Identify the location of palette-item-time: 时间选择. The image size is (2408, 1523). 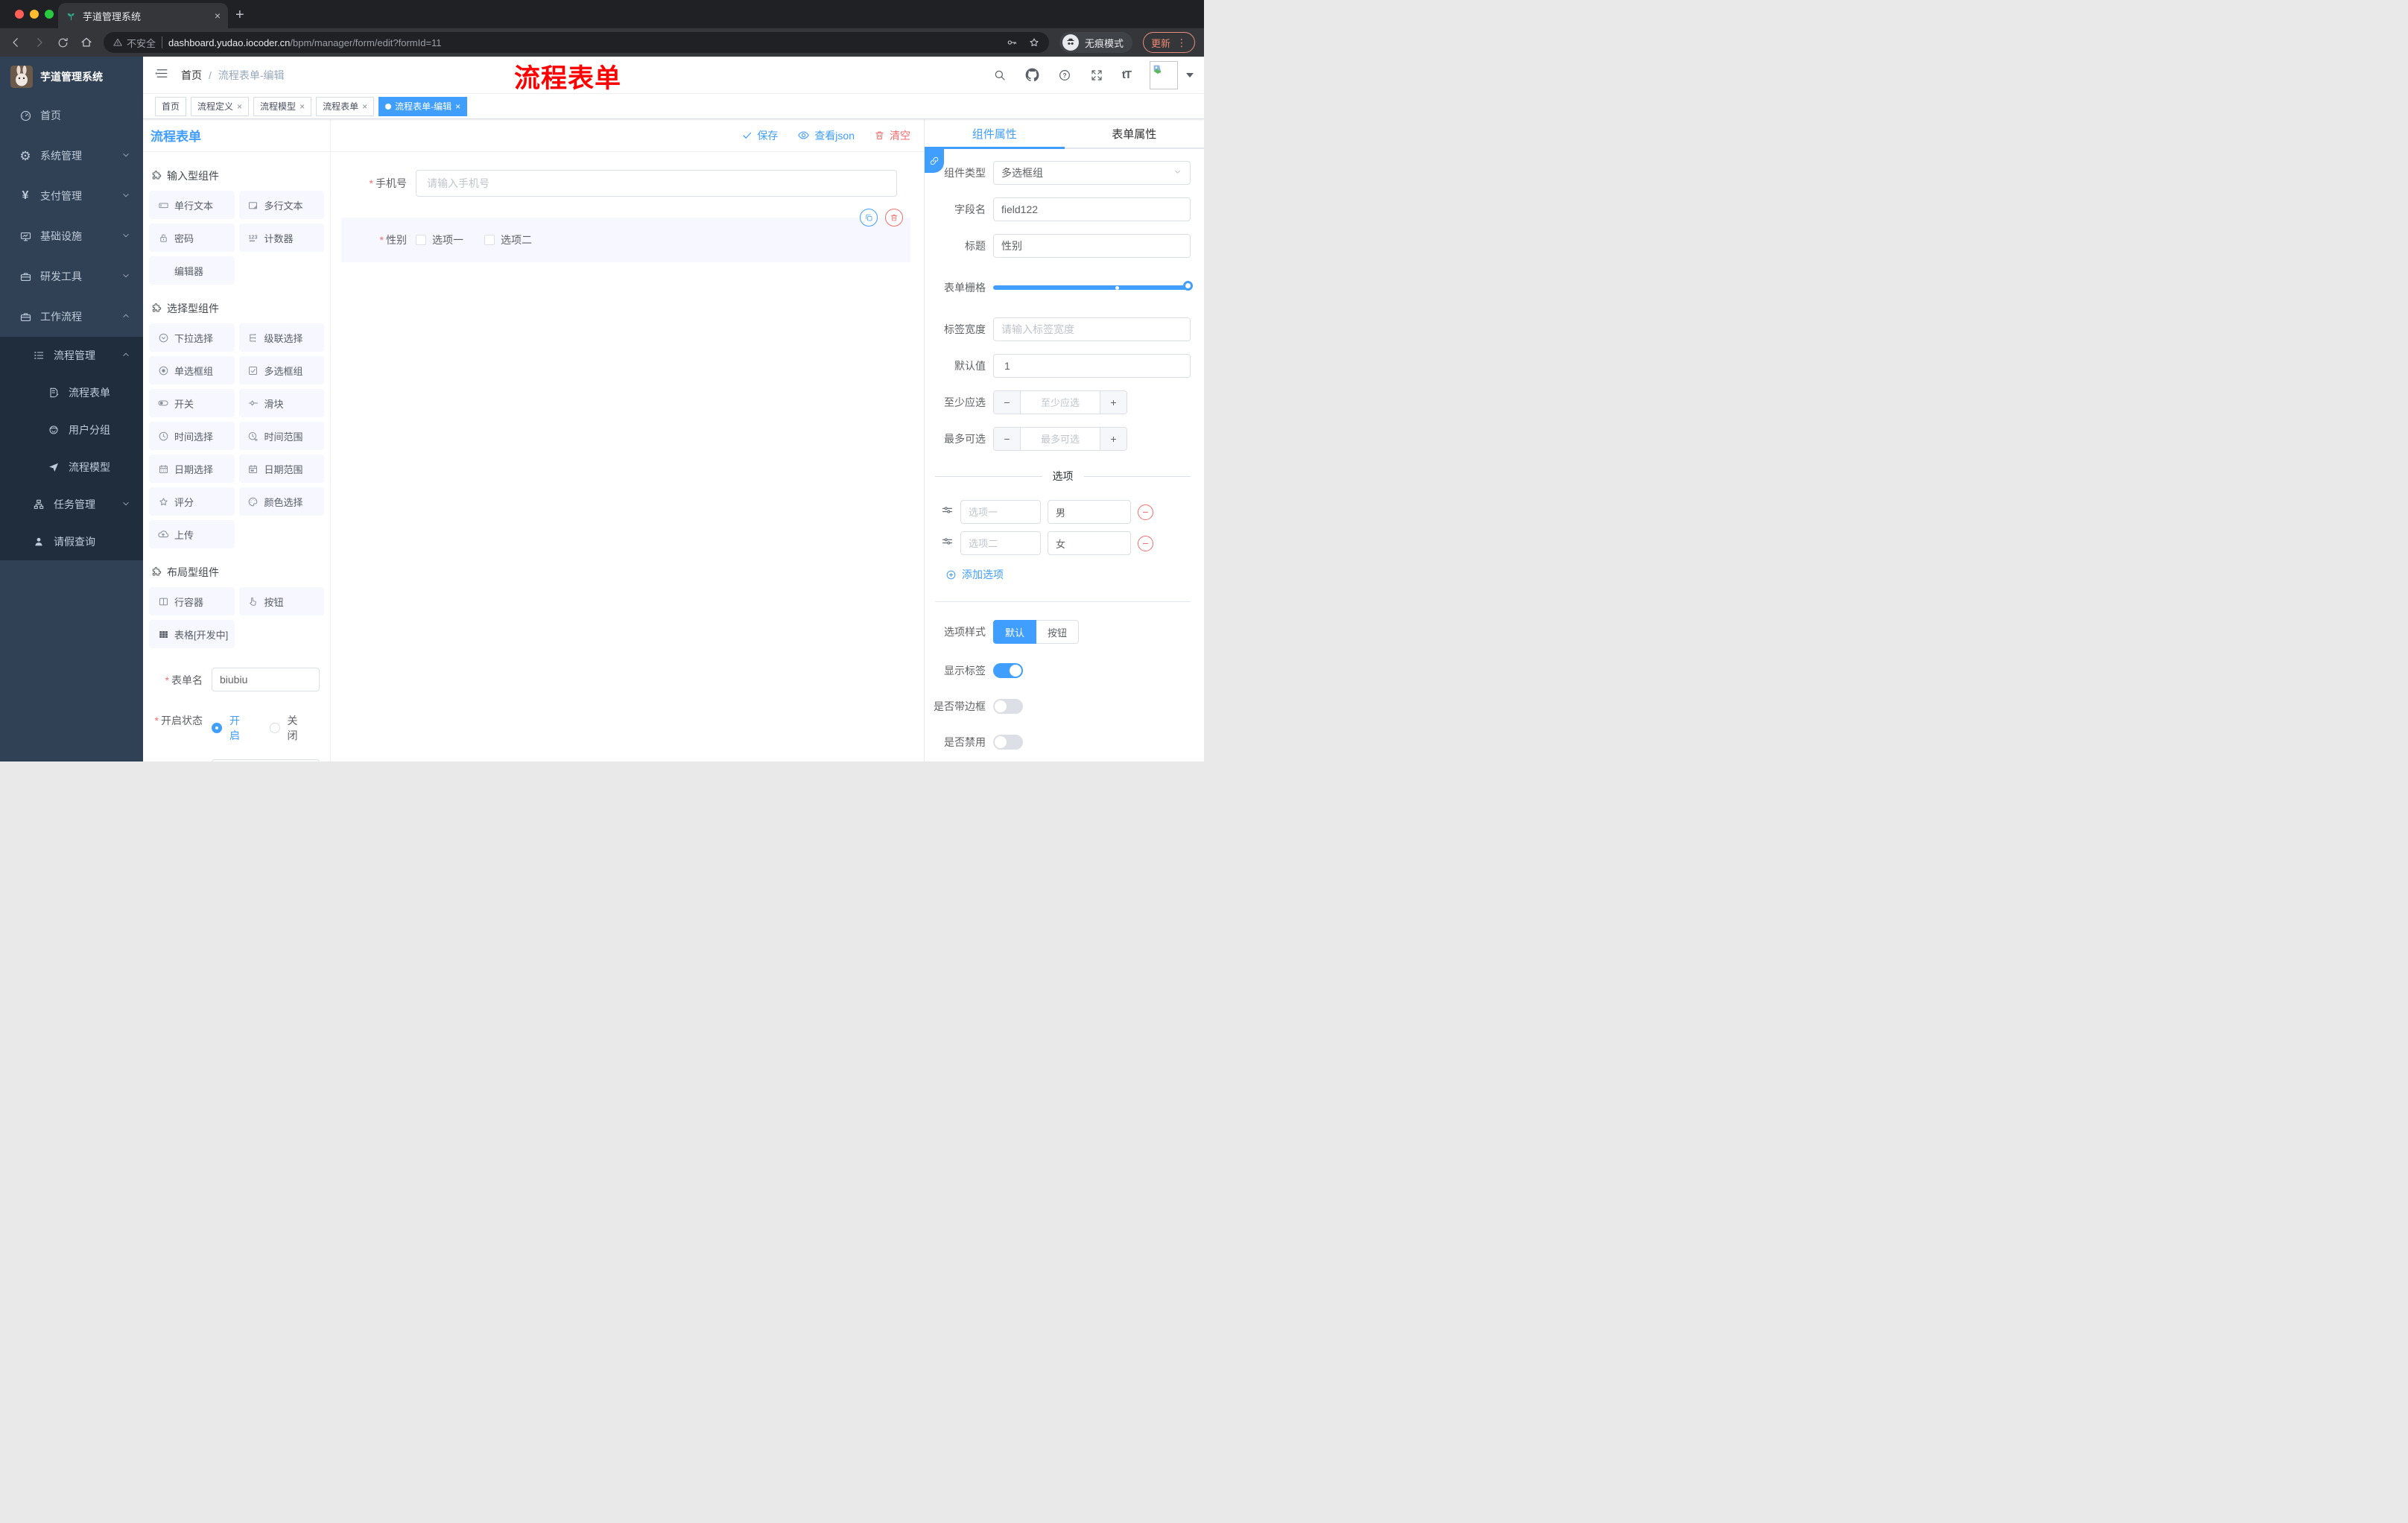
(192, 436).